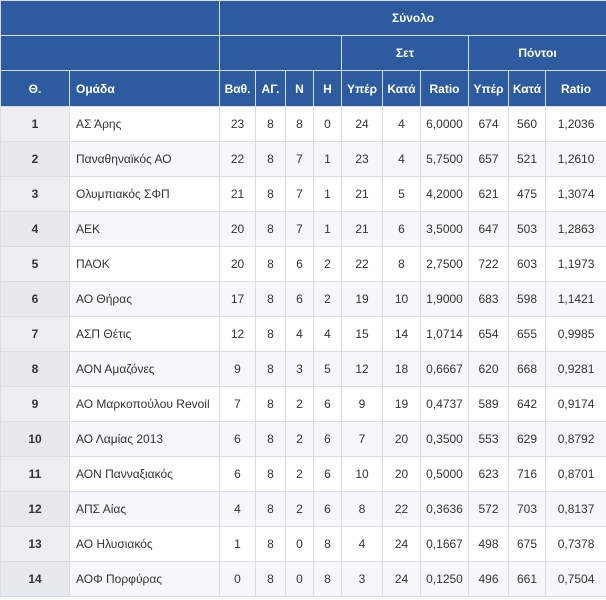 The width and height of the screenshot is (606, 600). What do you see at coordinates (527, 229) in the screenshot?
I see `cell-points-against: 503` at bounding box center [527, 229].